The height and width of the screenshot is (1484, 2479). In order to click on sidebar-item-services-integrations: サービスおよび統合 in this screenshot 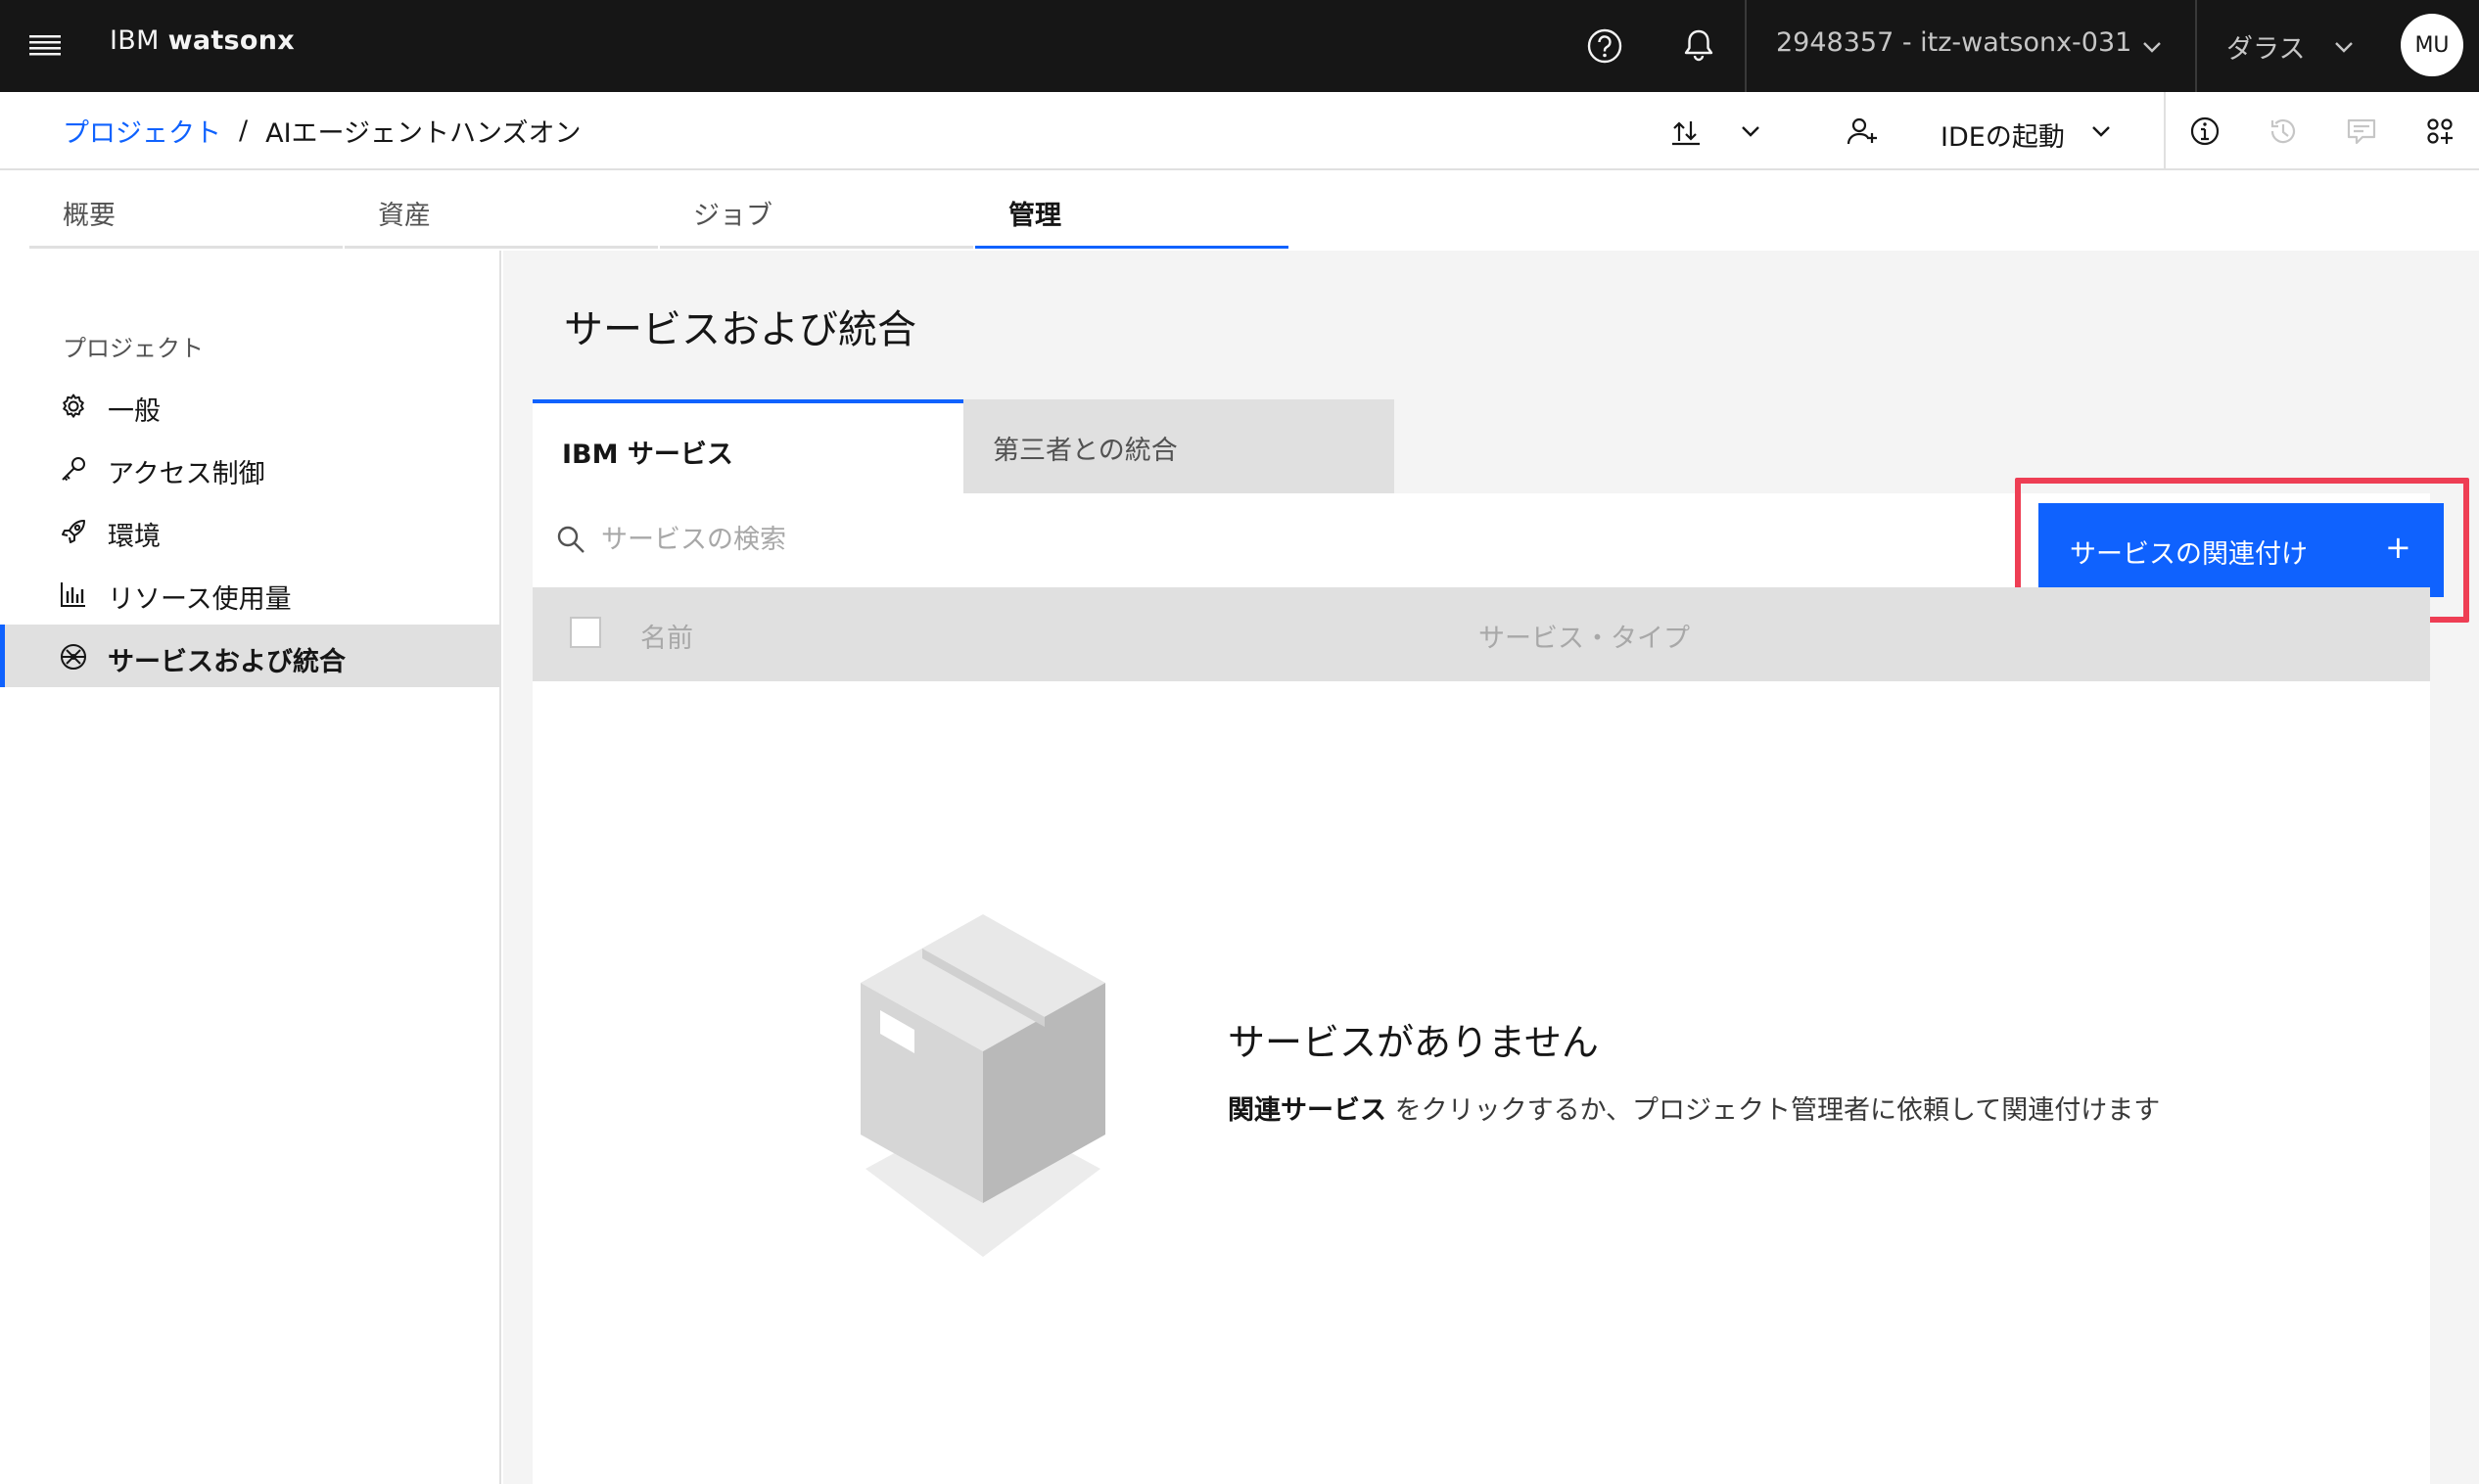, I will do `click(250, 656)`.